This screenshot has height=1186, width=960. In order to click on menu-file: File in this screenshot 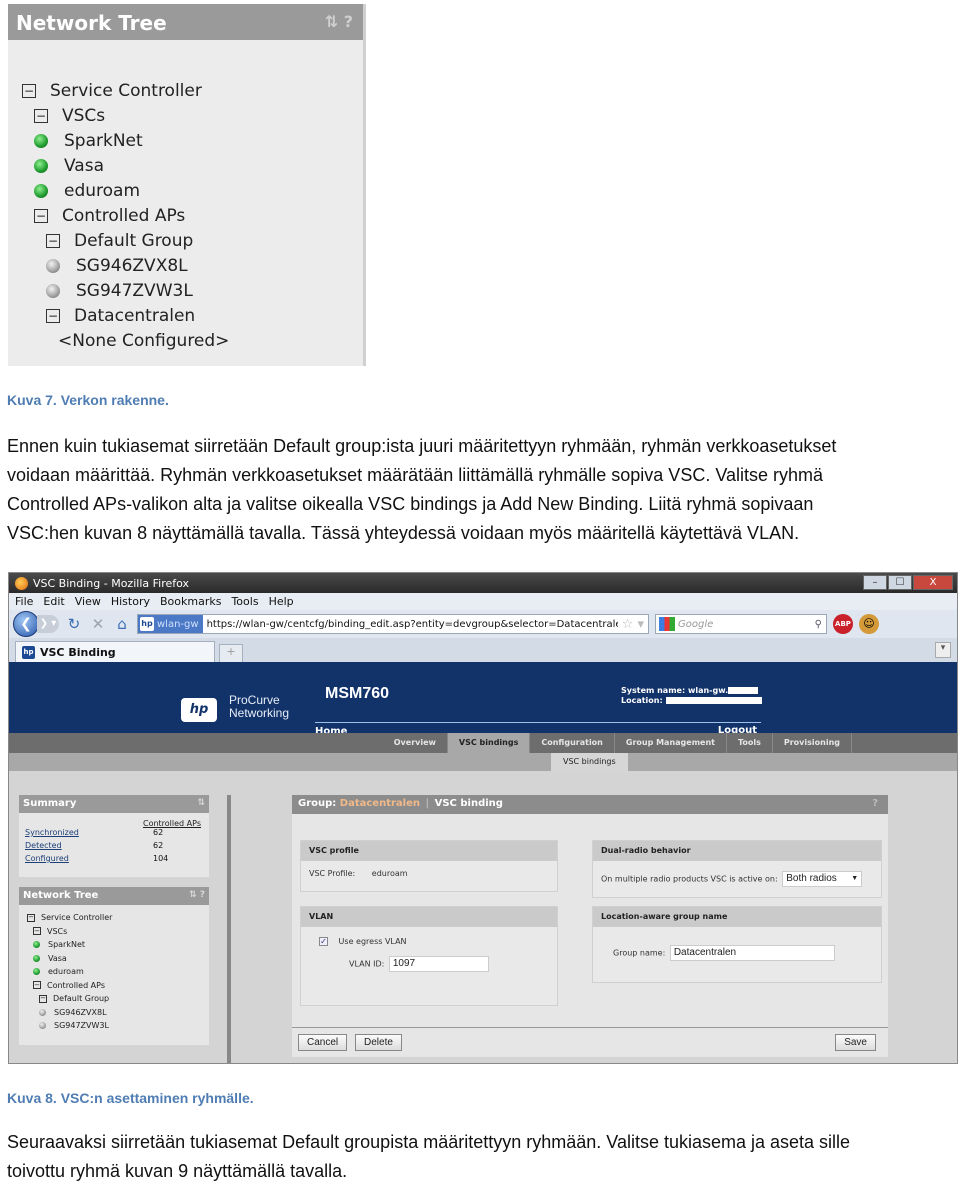, I will do `click(24, 601)`.